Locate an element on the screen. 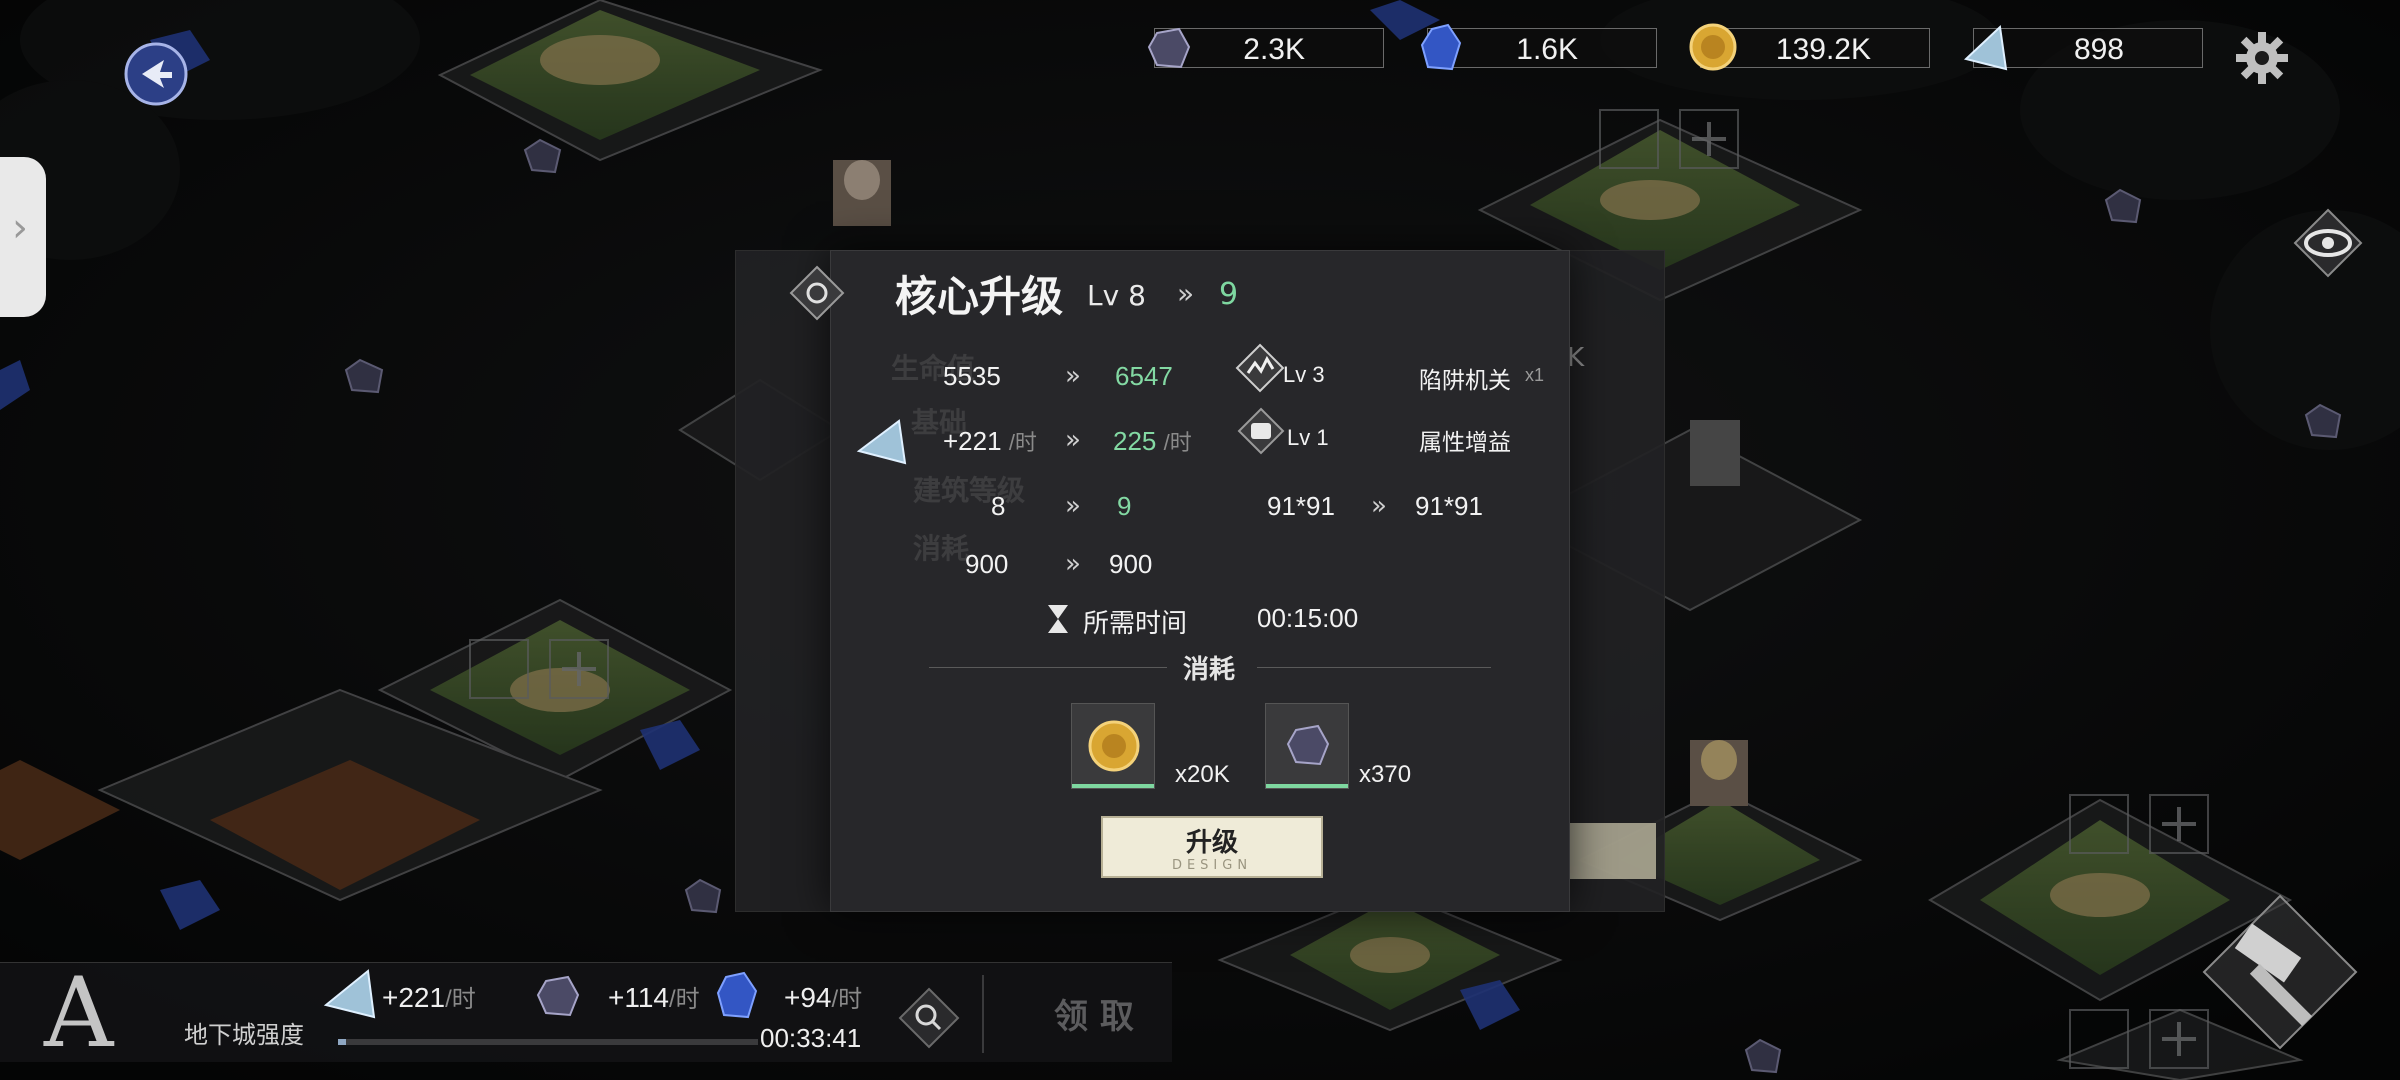 The width and height of the screenshot is (2400, 1080). hud-rate-crystal: +94/时 is located at coordinates (823, 997).